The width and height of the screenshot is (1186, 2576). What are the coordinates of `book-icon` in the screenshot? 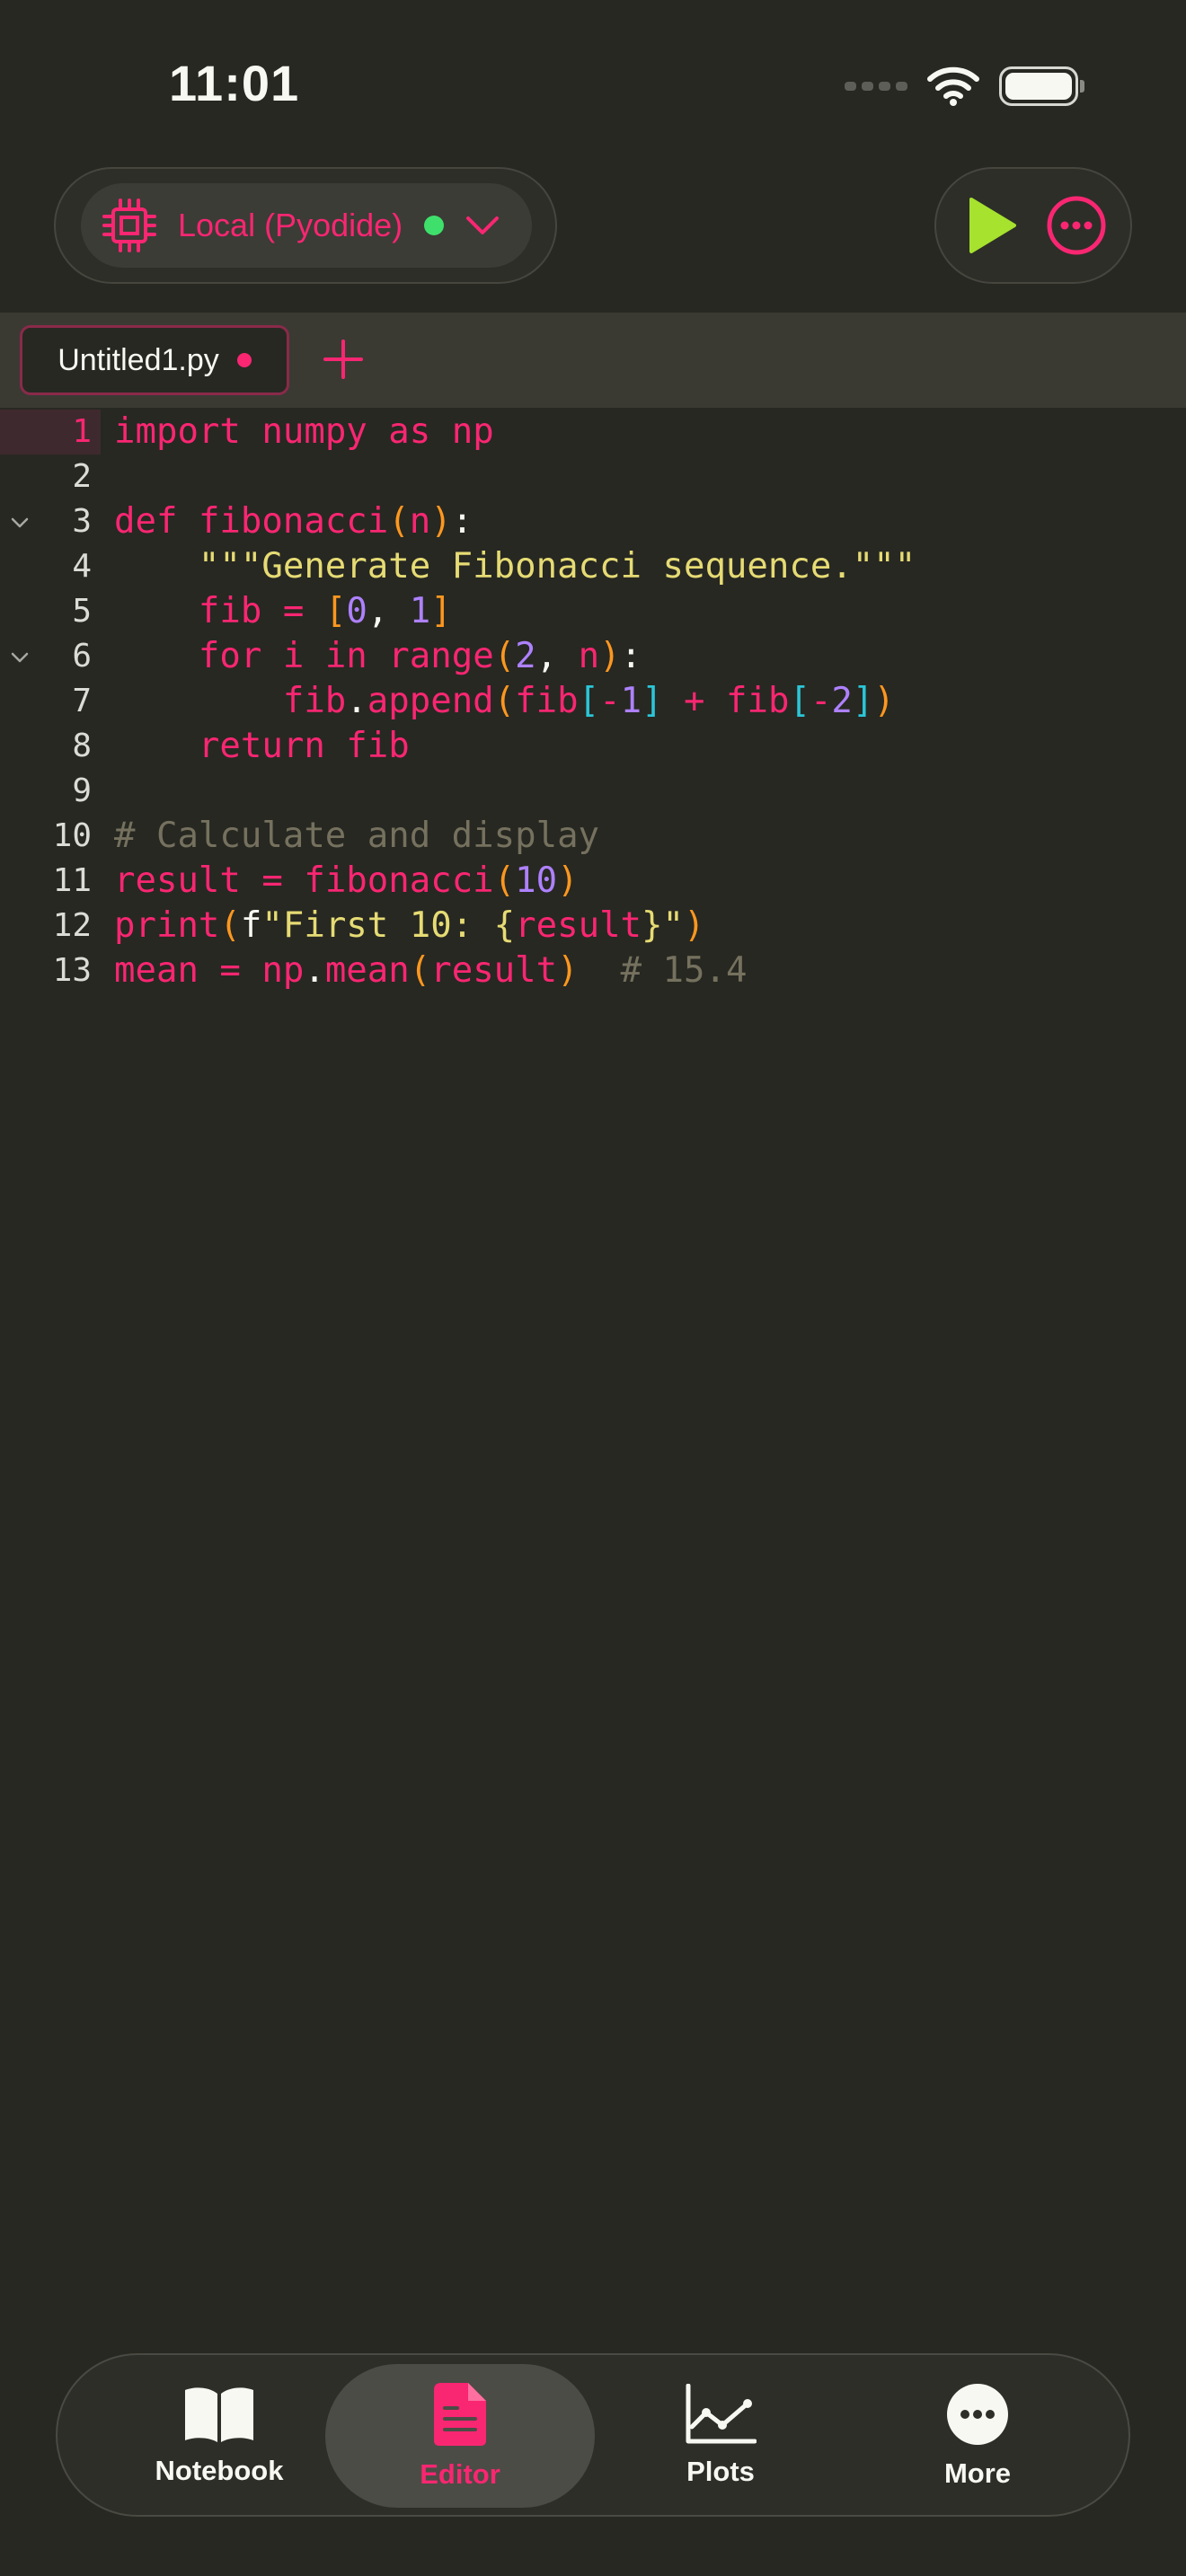 It's located at (219, 2414).